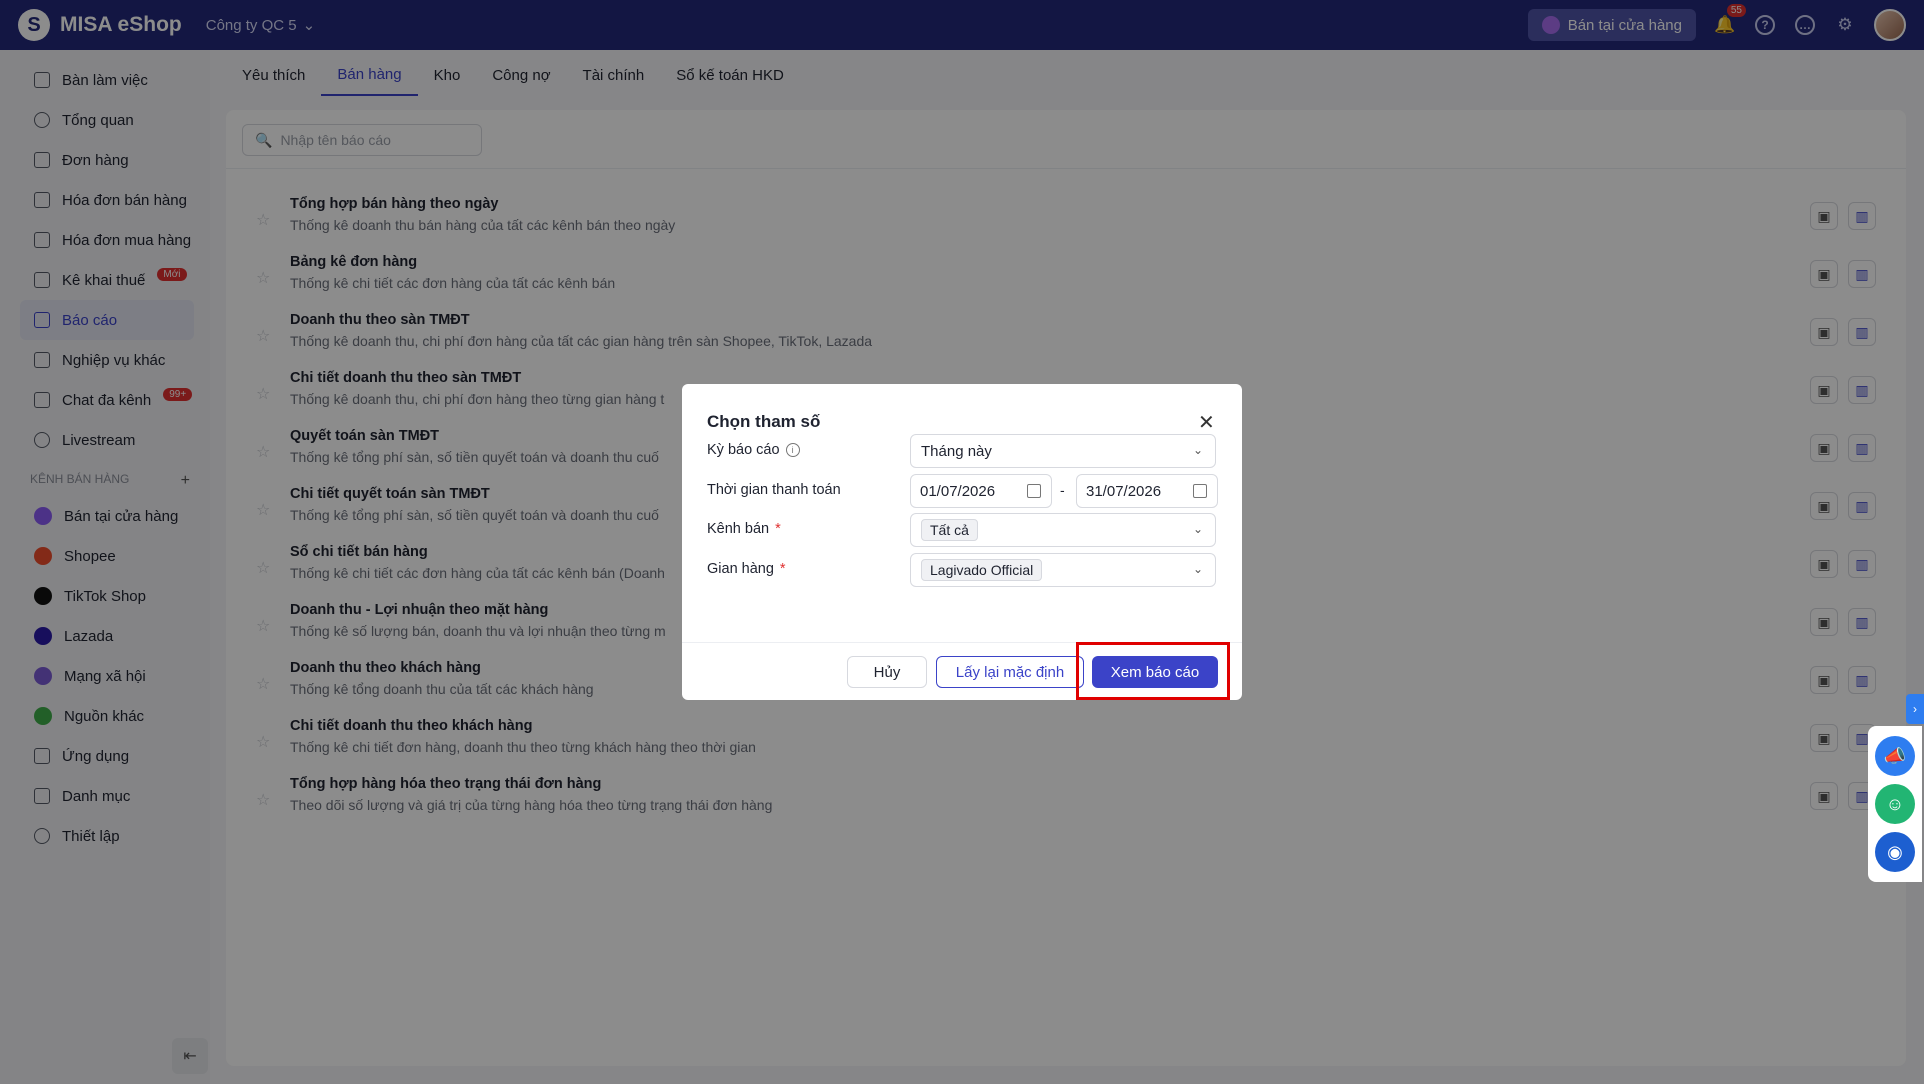 The height and width of the screenshot is (1084, 1924). What do you see at coordinates (1153, 671) in the screenshot?
I see `highlight-box` at bounding box center [1153, 671].